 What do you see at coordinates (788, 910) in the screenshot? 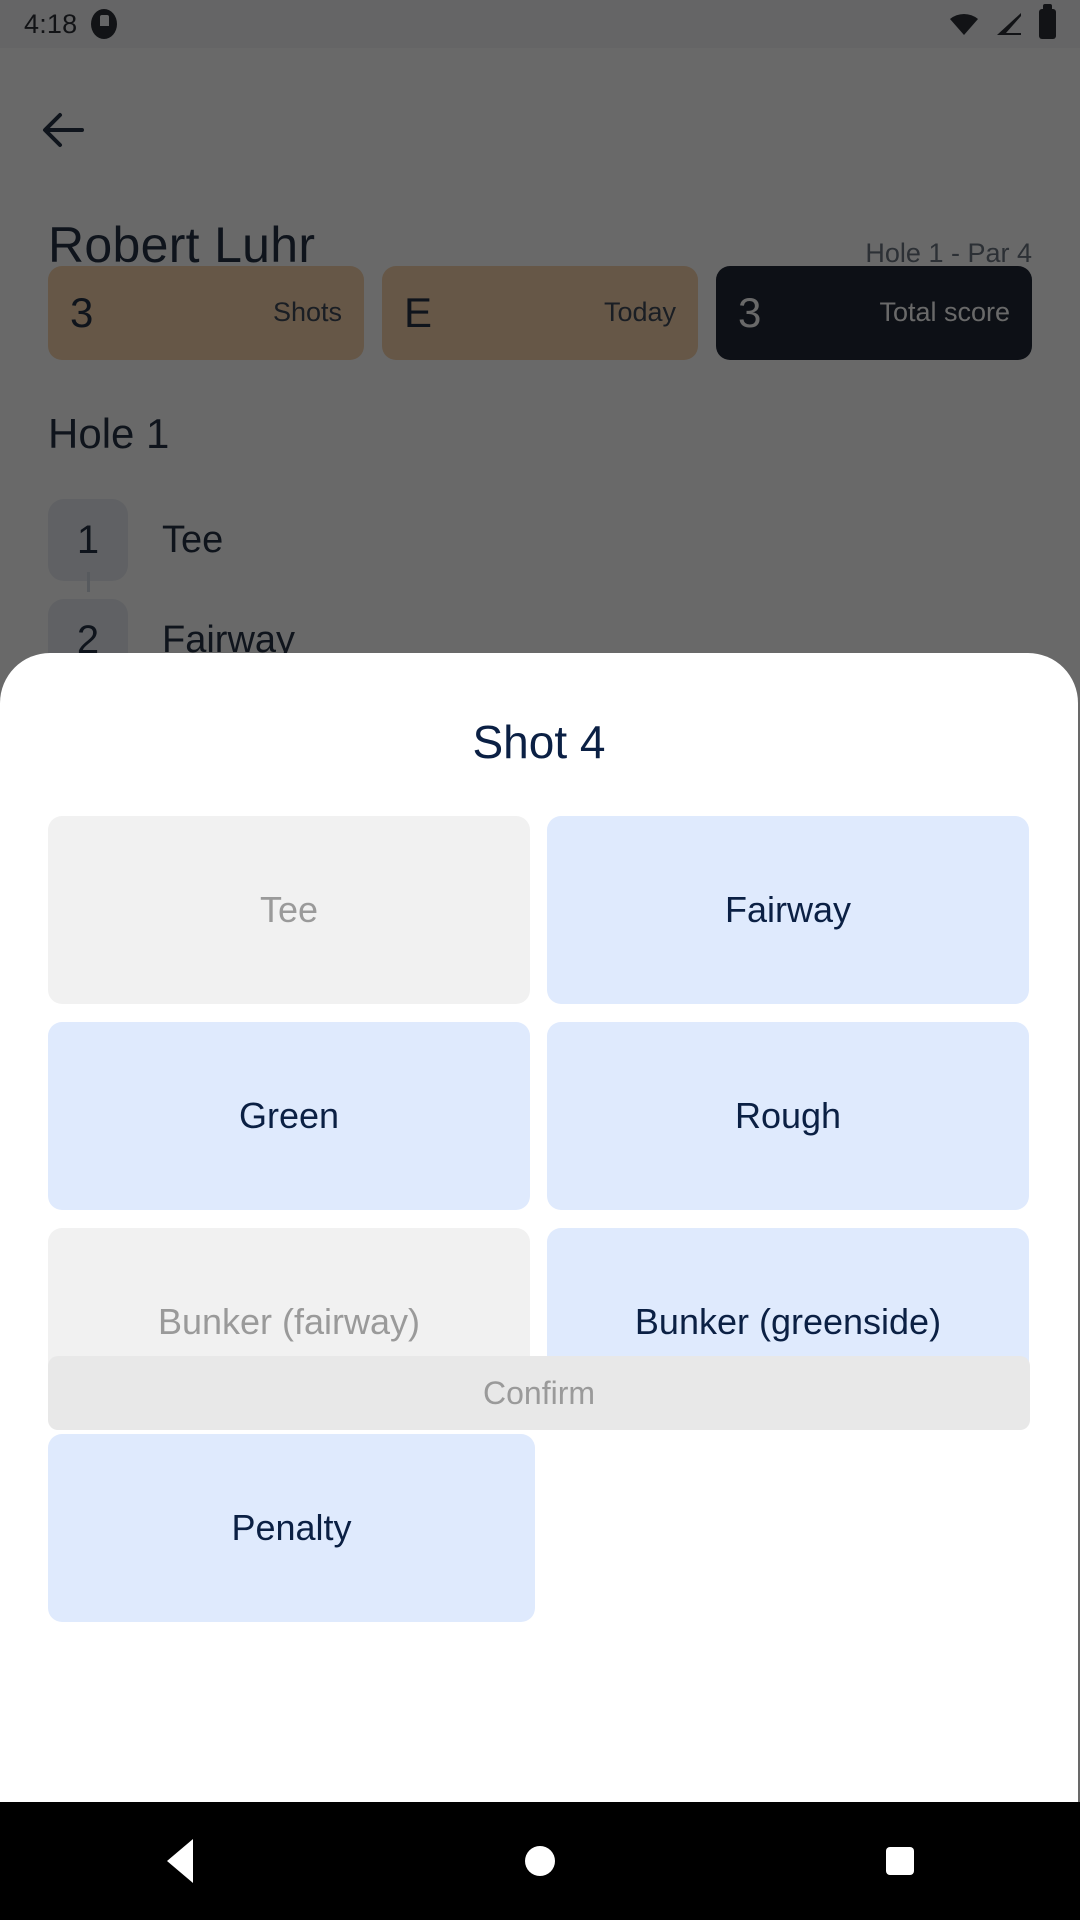
I see `lie-option-fairway: Fairway` at bounding box center [788, 910].